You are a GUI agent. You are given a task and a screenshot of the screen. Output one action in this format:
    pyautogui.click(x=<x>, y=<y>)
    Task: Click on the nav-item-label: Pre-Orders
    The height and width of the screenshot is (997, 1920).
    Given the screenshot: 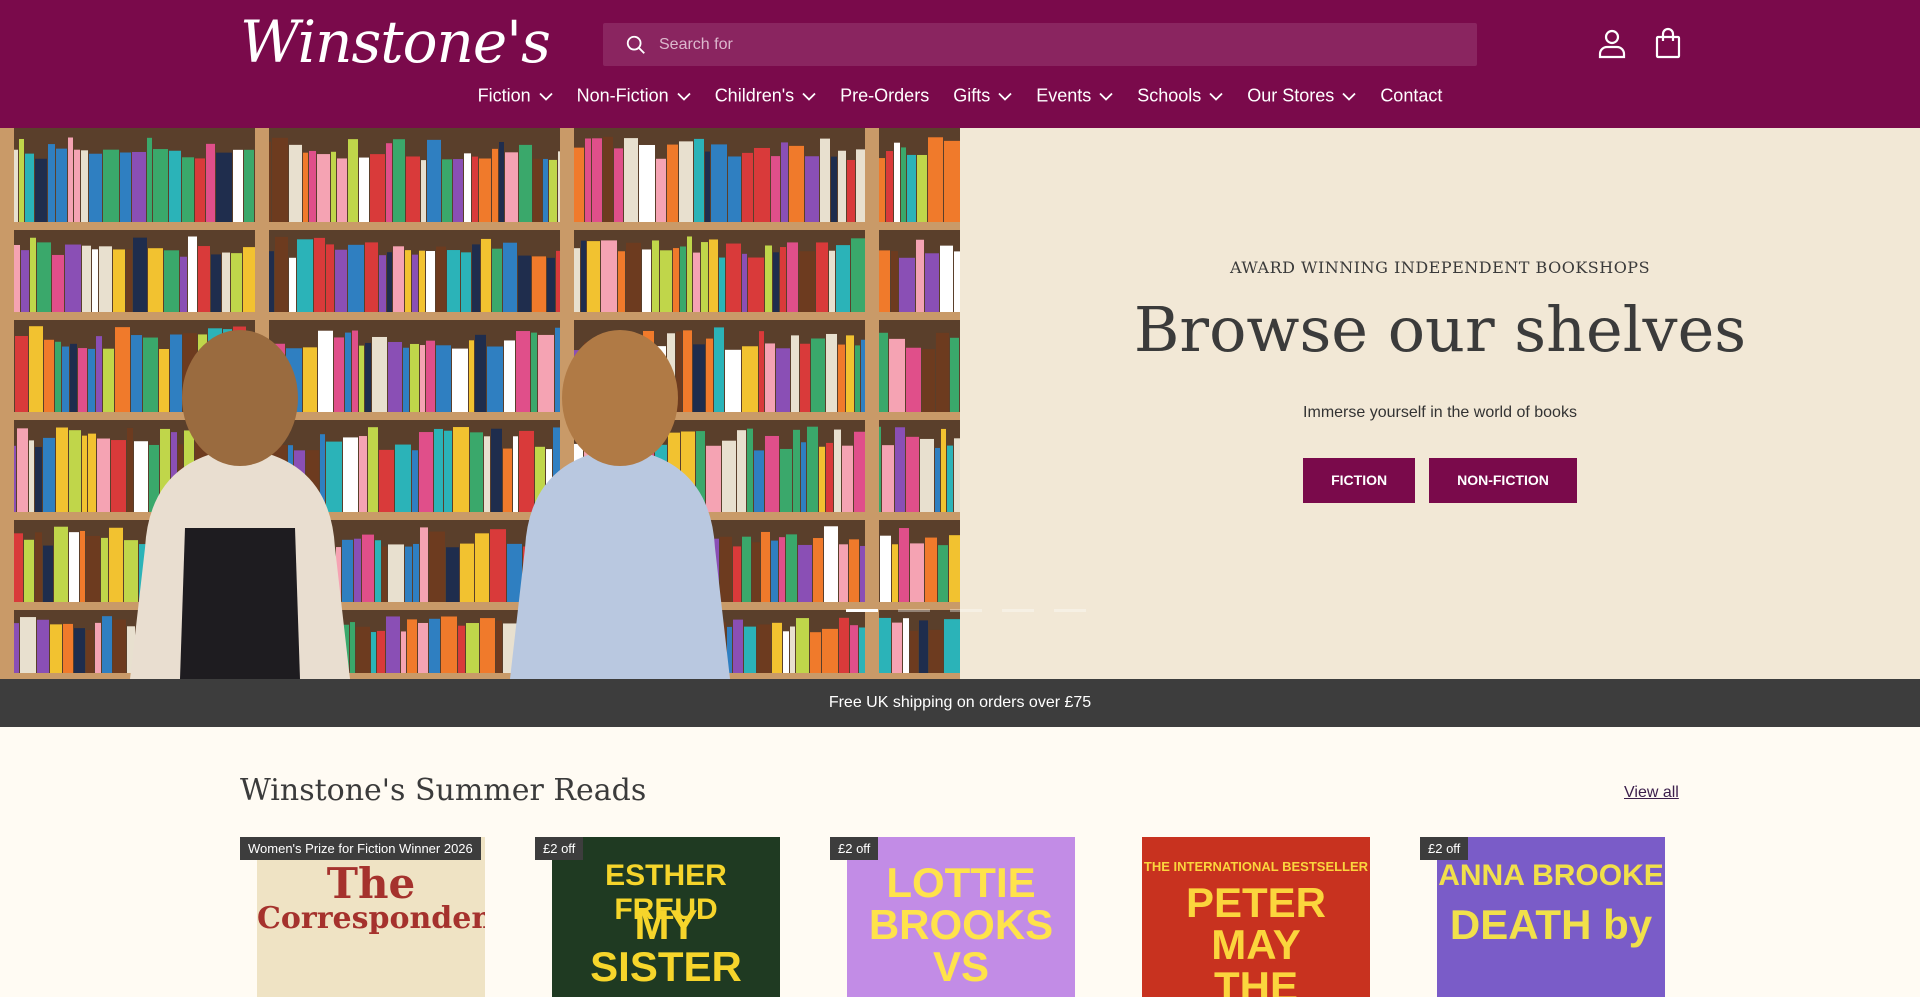 What is the action you would take?
    pyautogui.click(x=885, y=95)
    